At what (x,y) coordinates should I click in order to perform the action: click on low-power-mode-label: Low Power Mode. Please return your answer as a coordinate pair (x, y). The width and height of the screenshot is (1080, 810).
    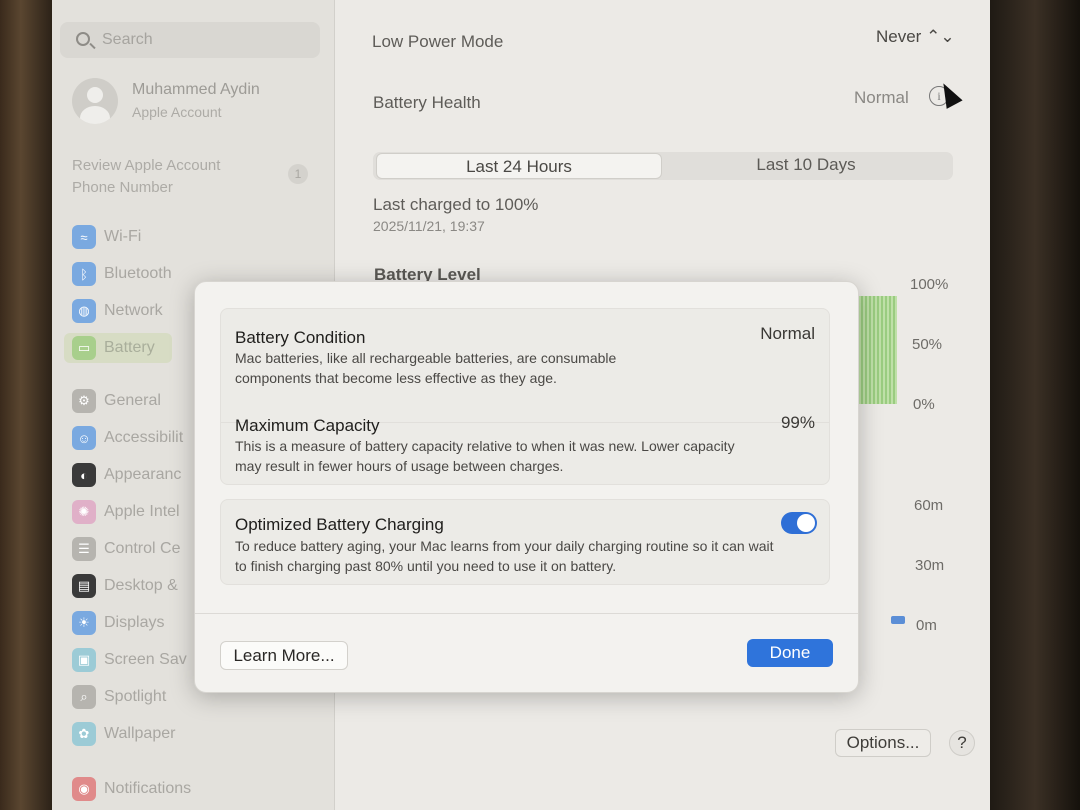
    Looking at the image, I should click on (438, 41).